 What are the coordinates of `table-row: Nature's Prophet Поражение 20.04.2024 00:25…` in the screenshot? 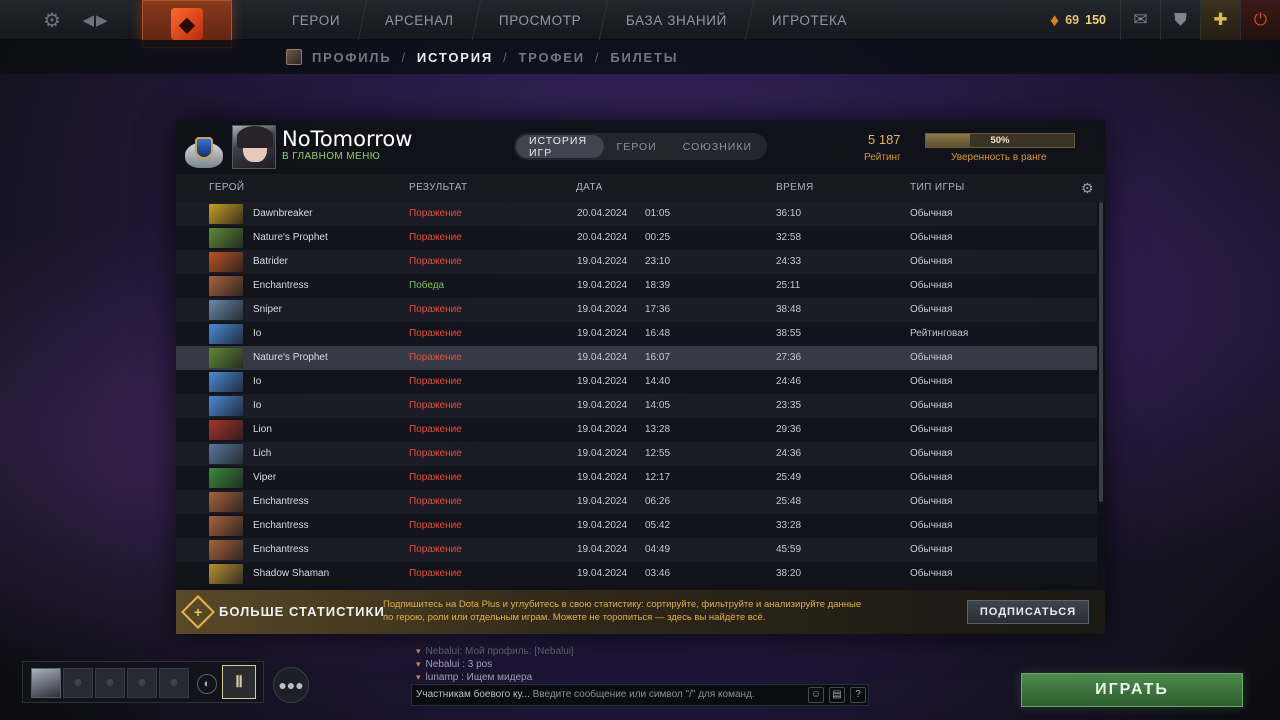 It's located at (636, 238).